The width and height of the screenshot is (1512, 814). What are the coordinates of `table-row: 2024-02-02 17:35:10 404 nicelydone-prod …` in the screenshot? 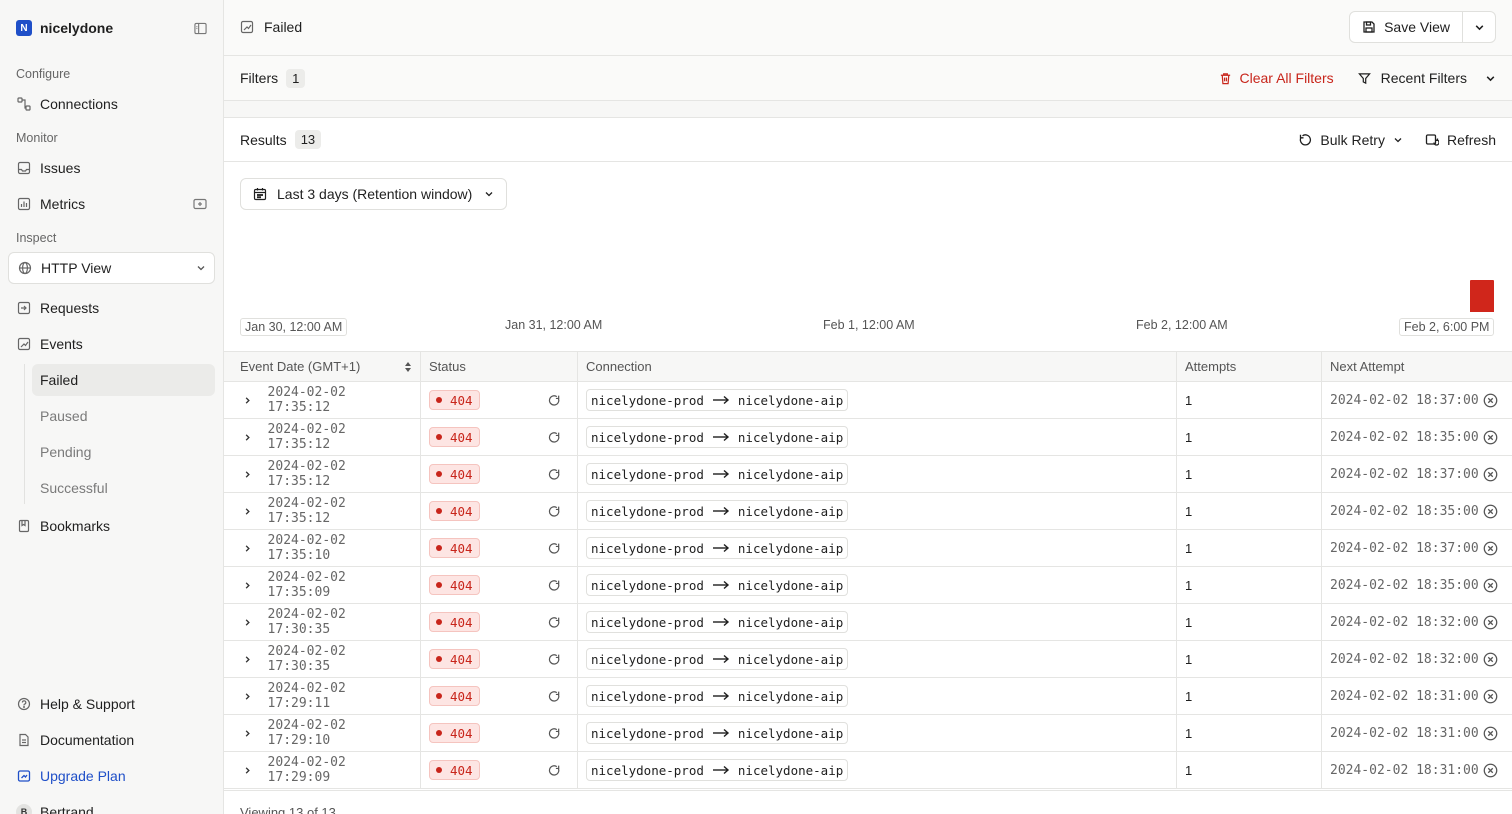 It's located at (868, 548).